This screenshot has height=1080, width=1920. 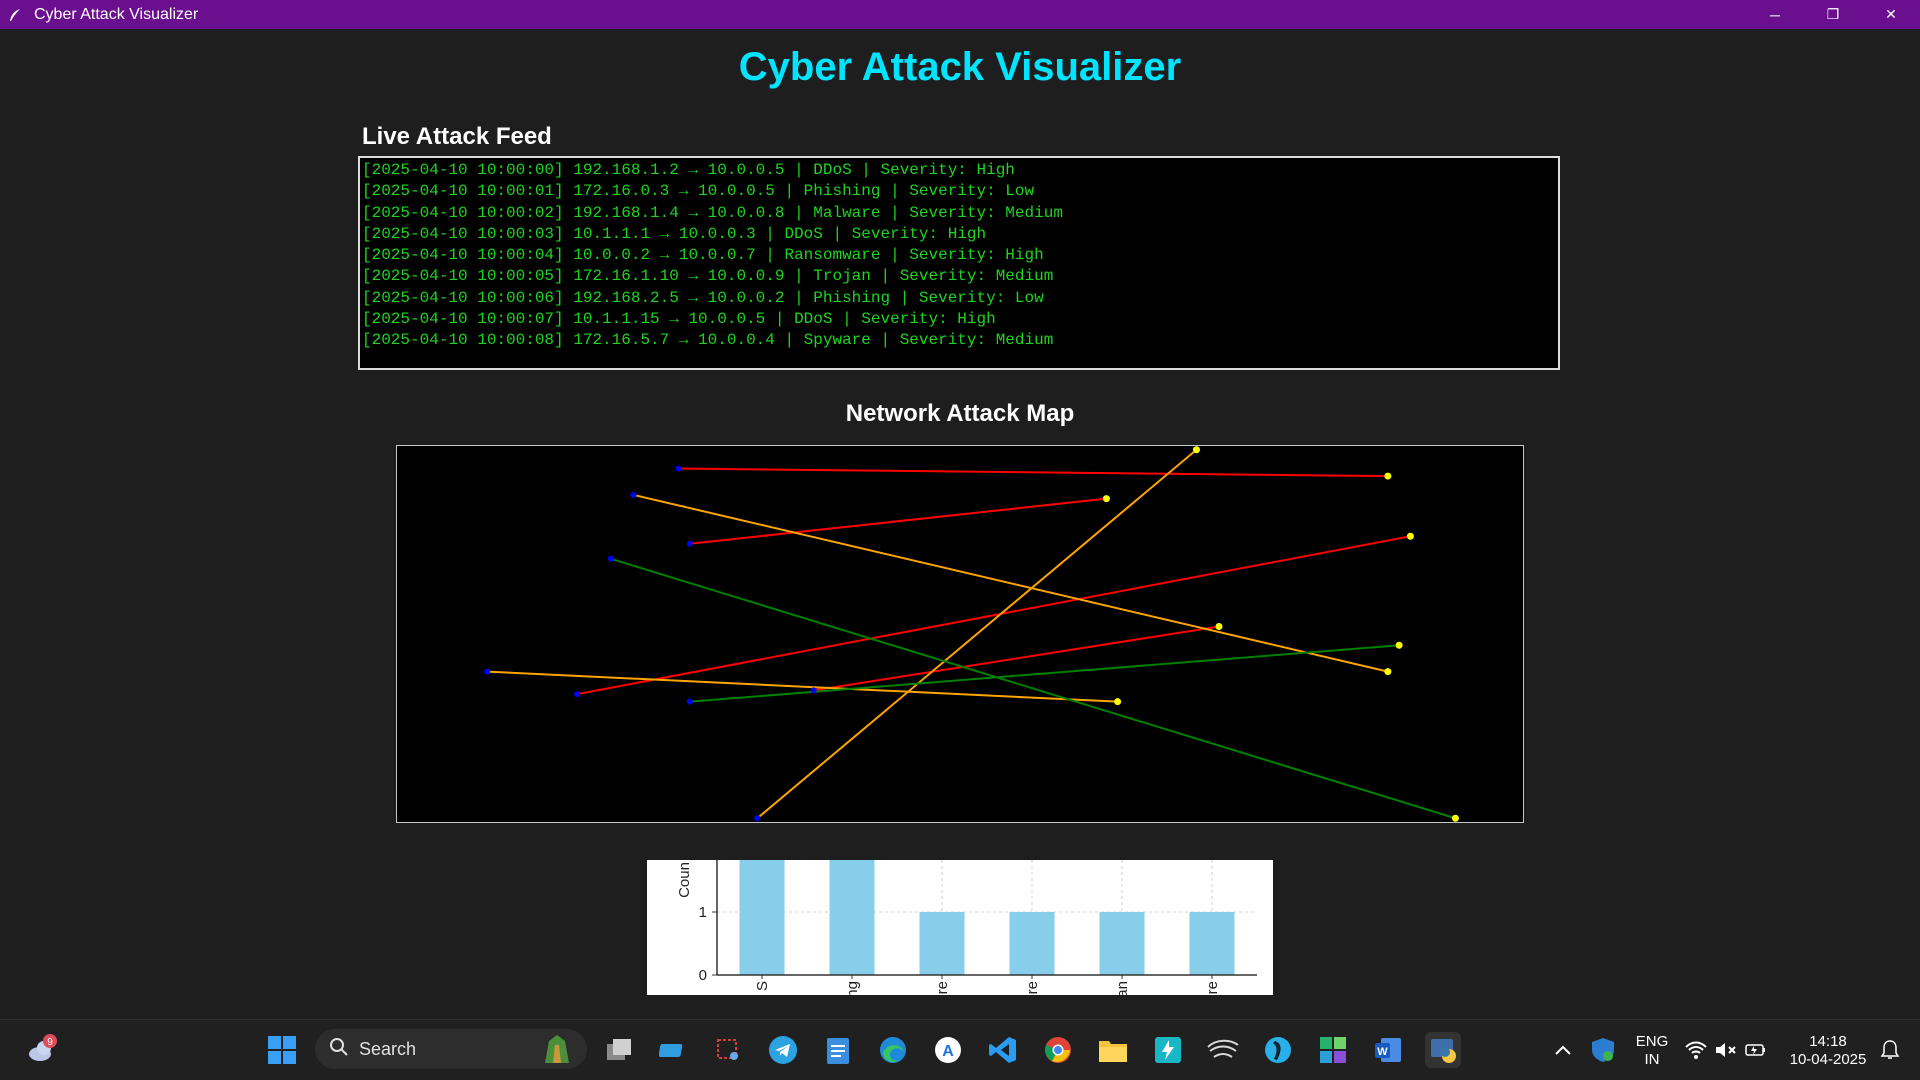 I want to click on bolt-app-icon, so click(x=1168, y=1050).